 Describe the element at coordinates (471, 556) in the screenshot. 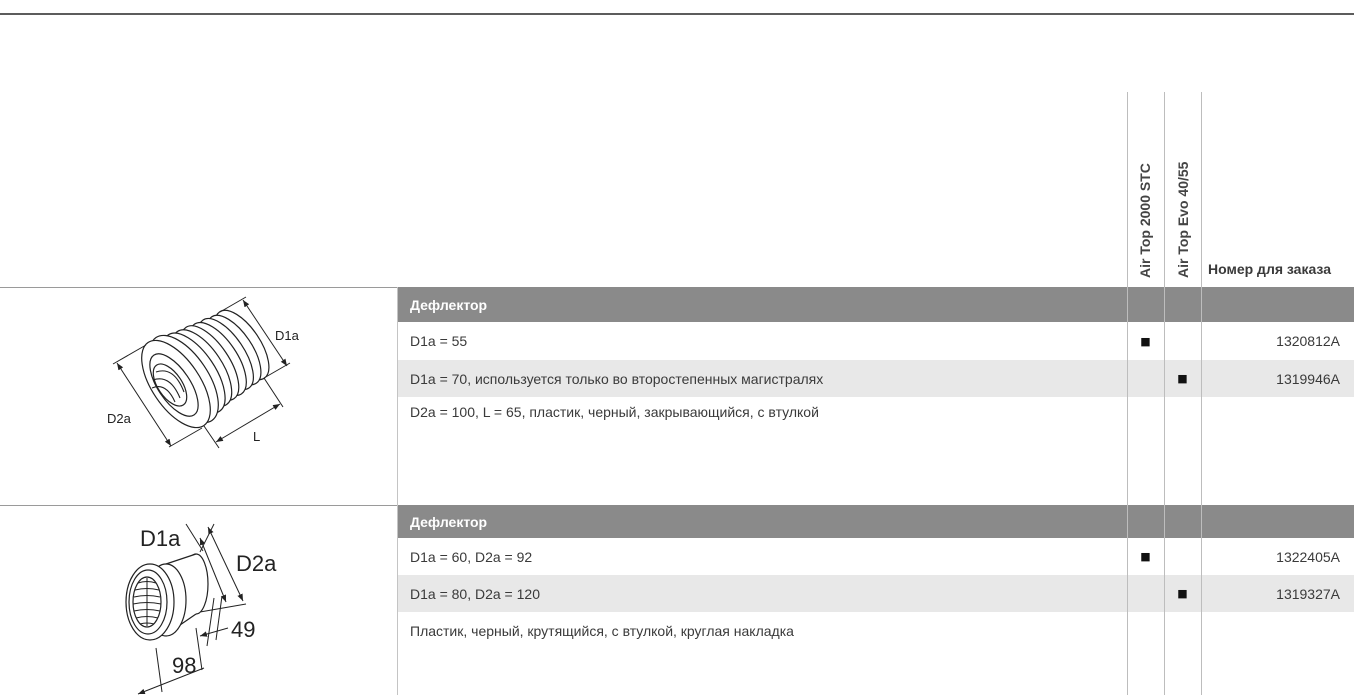

I see `row-description: D1a = 60, D2a = 92` at that location.